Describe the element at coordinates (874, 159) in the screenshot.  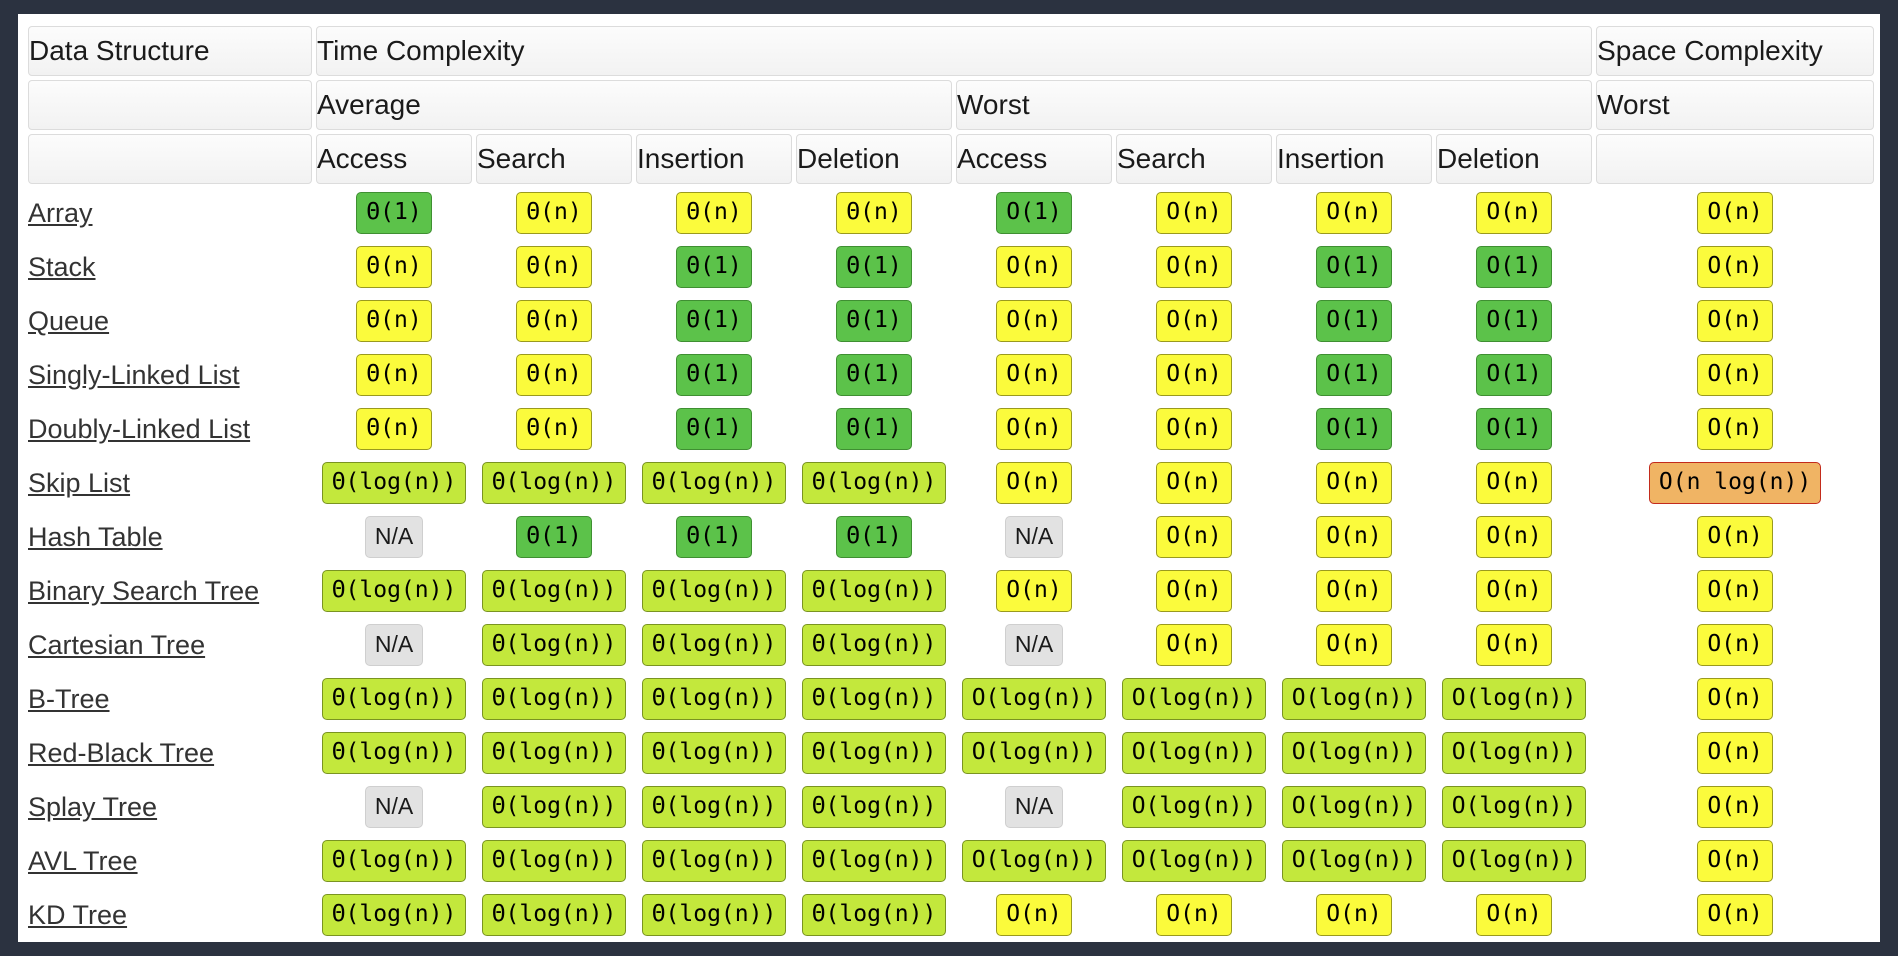
I see `header-op-deletion: Deletion` at that location.